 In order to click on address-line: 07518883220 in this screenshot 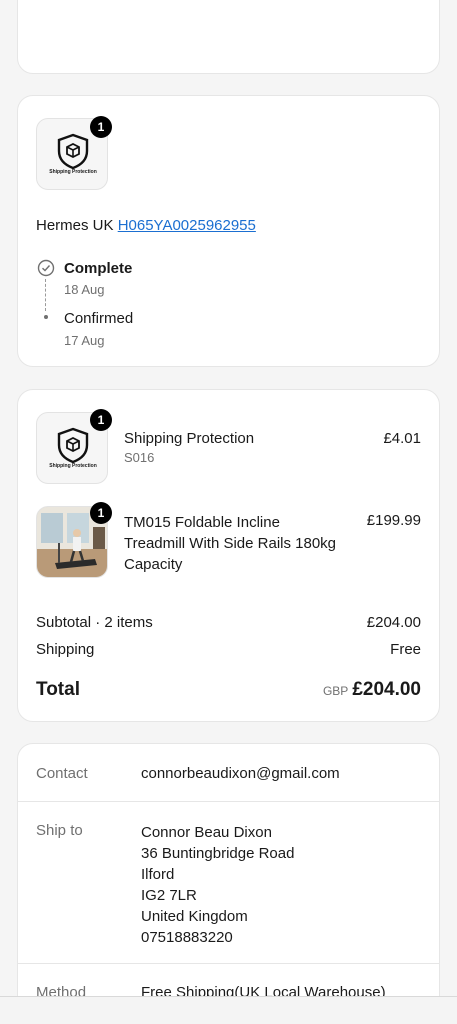, I will do `click(187, 937)`.